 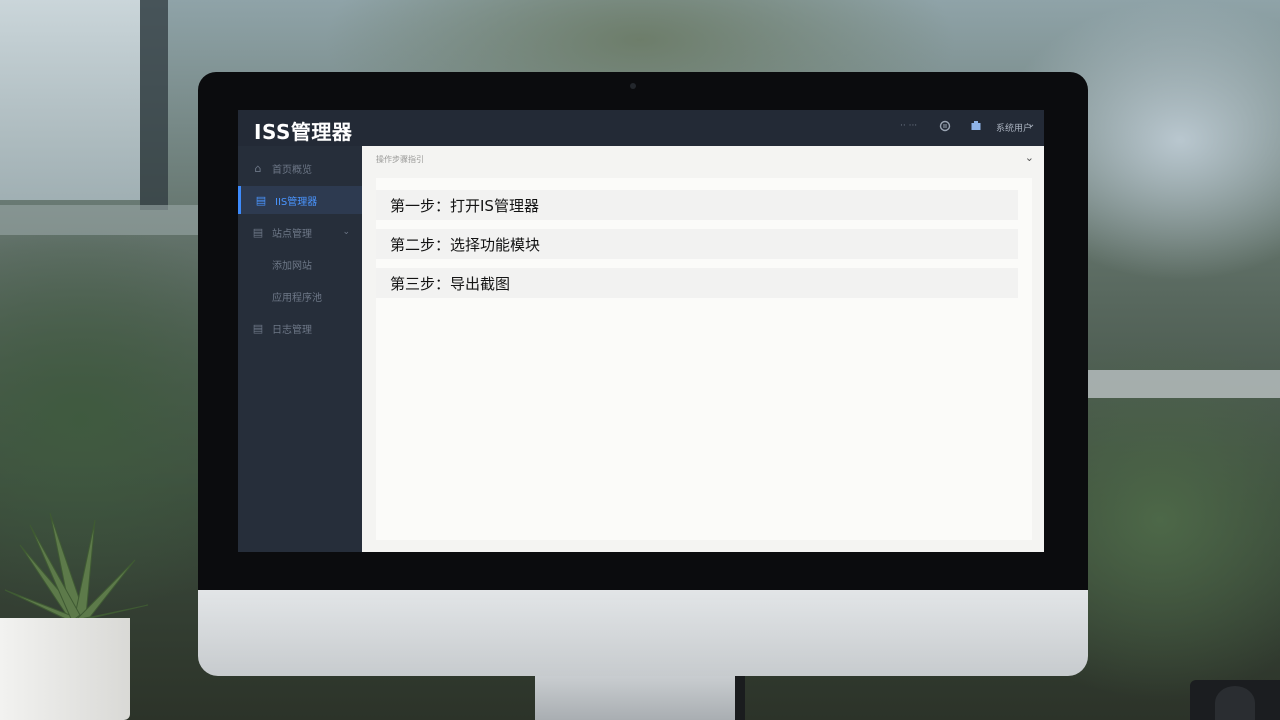 I want to click on home-icon: ⌂, so click(x=258, y=168).